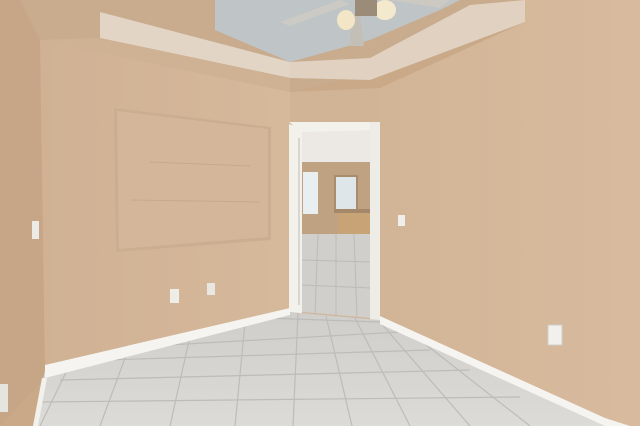 Image resolution: width=640 pixels, height=426 pixels. What do you see at coordinates (22, 213) in the screenshot?
I see `left-side-wall` at bounding box center [22, 213].